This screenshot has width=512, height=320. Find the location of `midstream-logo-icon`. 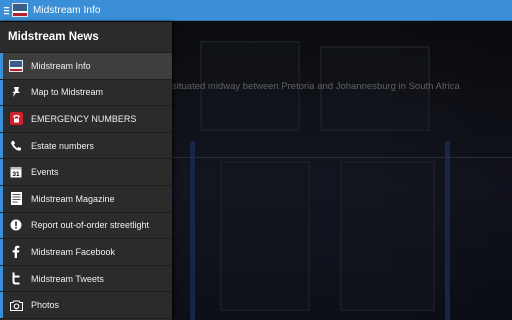

midstream-logo-icon is located at coordinates (16, 66).